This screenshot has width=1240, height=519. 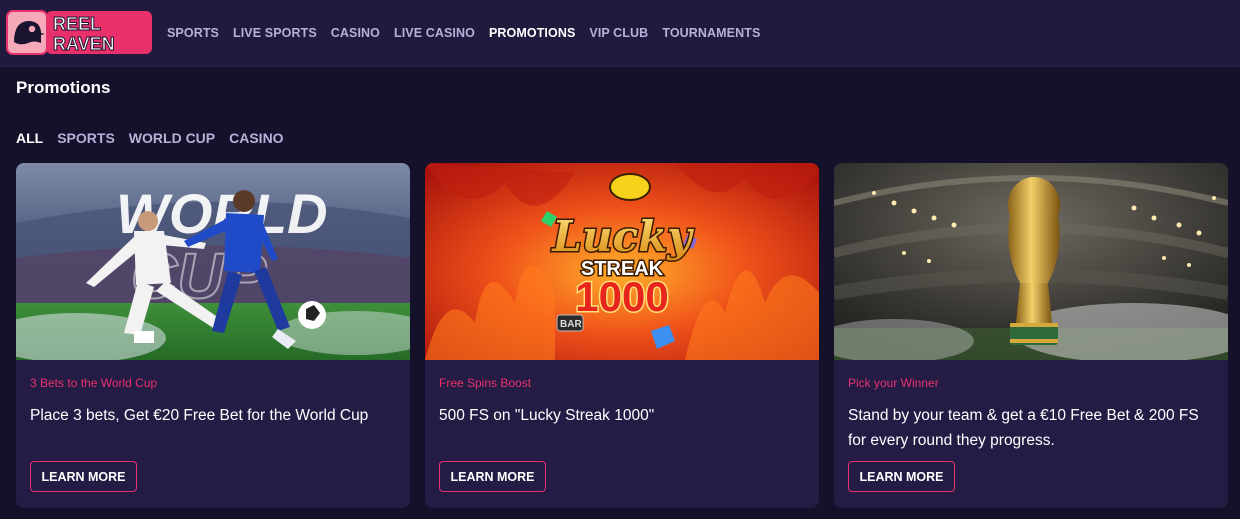 What do you see at coordinates (77, 24) in the screenshot?
I see `logo-text-line1: REEL` at bounding box center [77, 24].